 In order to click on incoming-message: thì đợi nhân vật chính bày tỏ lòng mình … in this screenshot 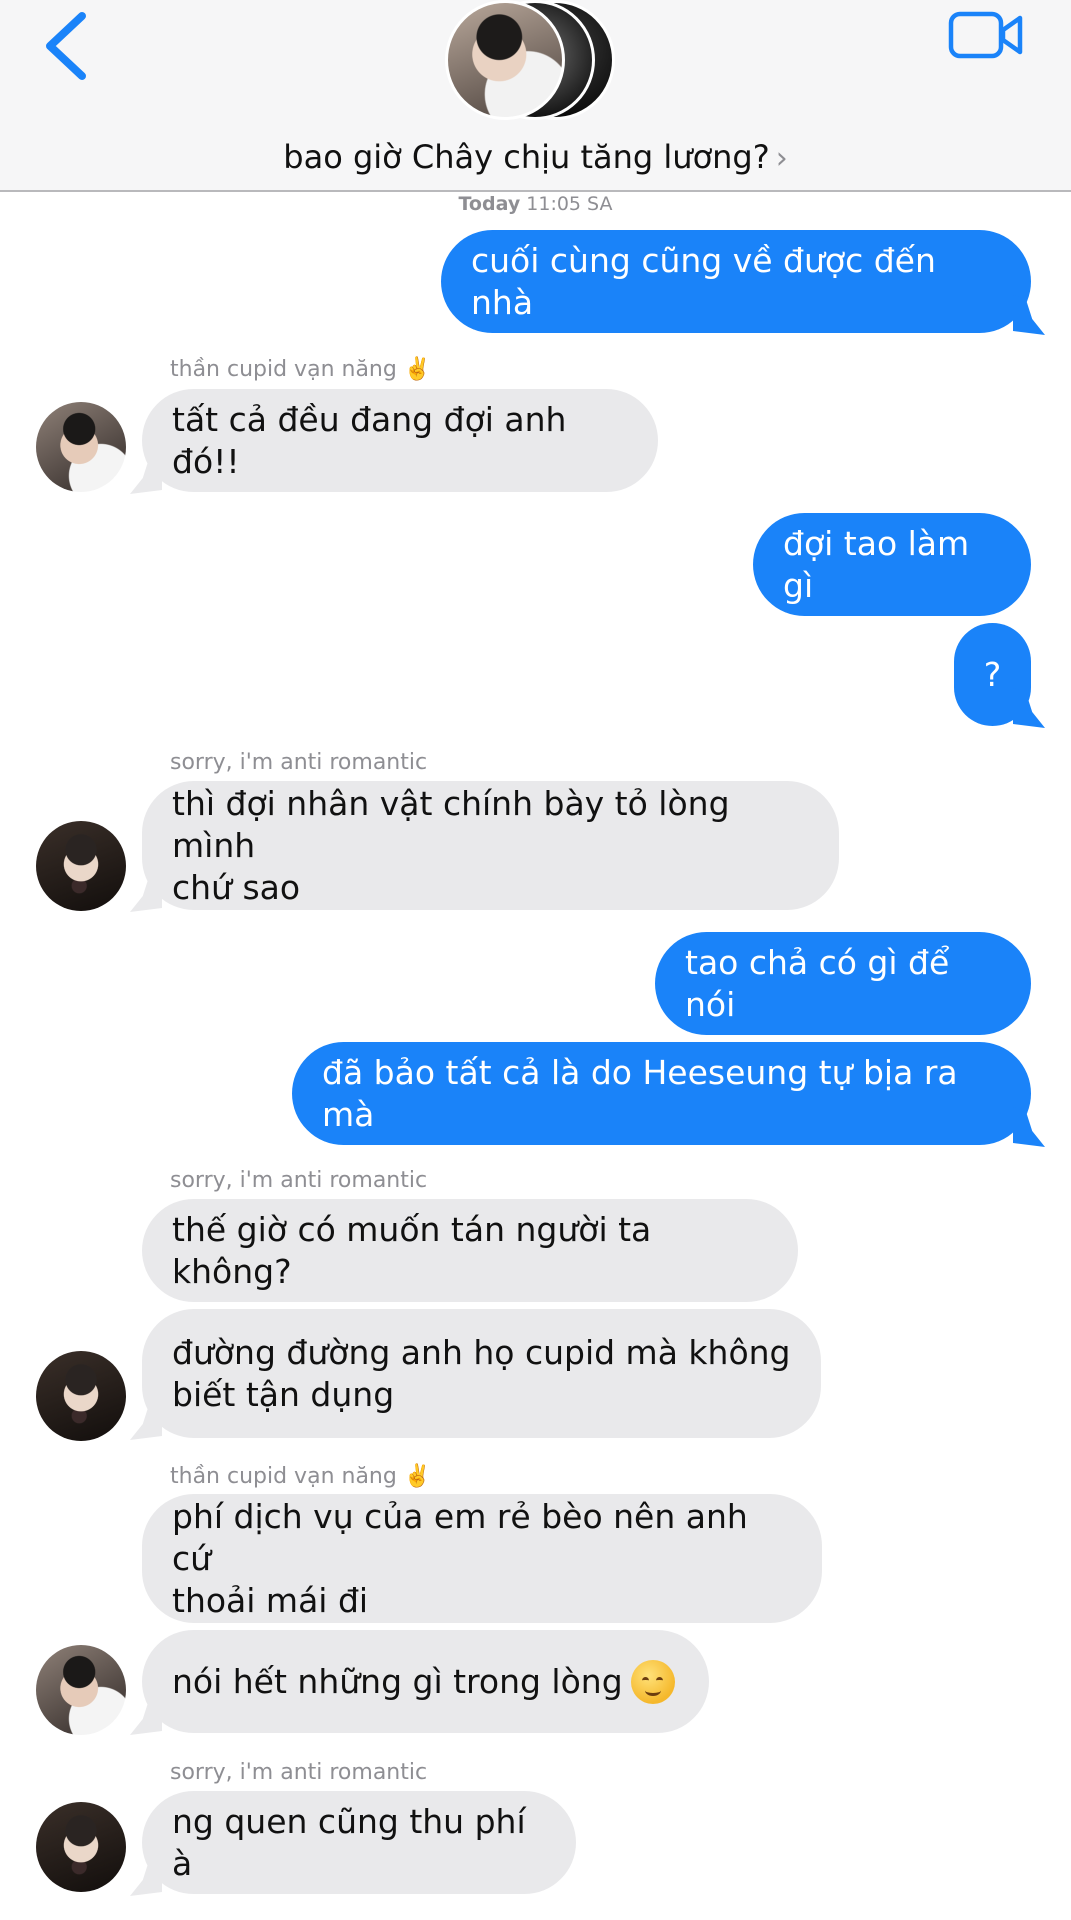, I will do `click(490, 845)`.